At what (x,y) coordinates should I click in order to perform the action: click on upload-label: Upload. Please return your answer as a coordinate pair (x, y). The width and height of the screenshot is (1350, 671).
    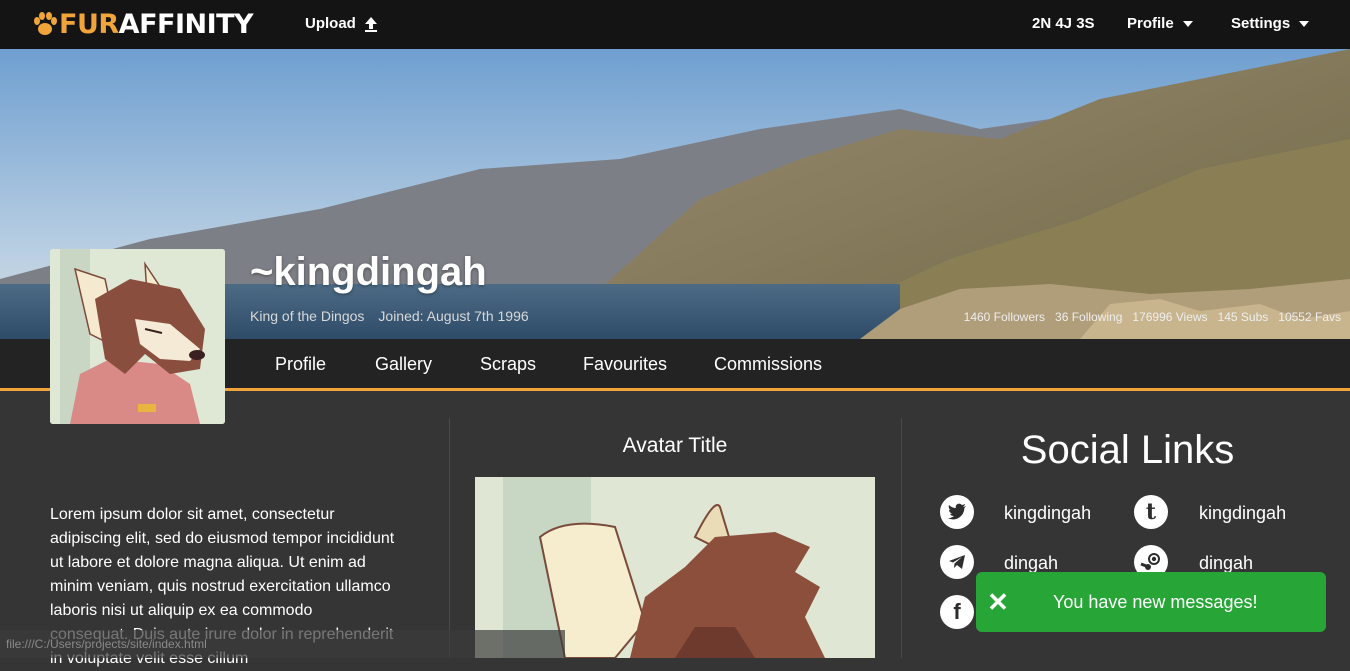
    Looking at the image, I should click on (330, 23).